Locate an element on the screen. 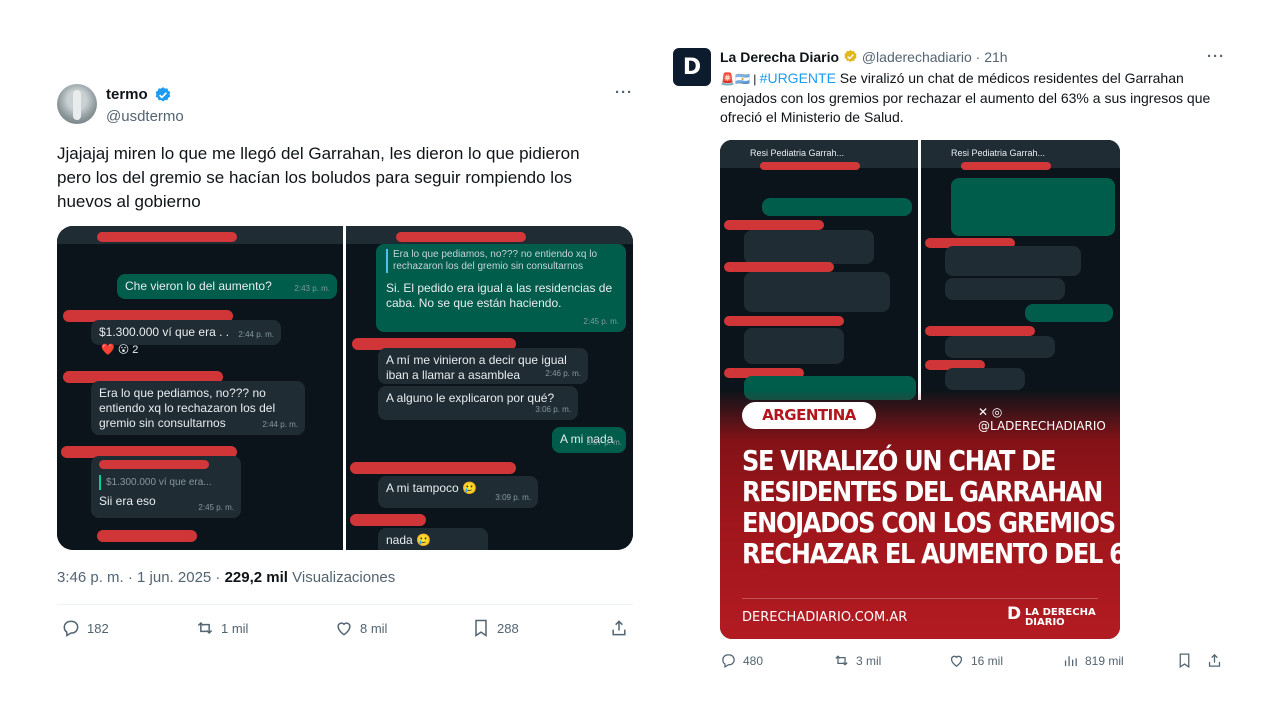 The height and width of the screenshot is (720, 1280). message-text: A alguno le explicaron por qué? is located at coordinates (470, 398).